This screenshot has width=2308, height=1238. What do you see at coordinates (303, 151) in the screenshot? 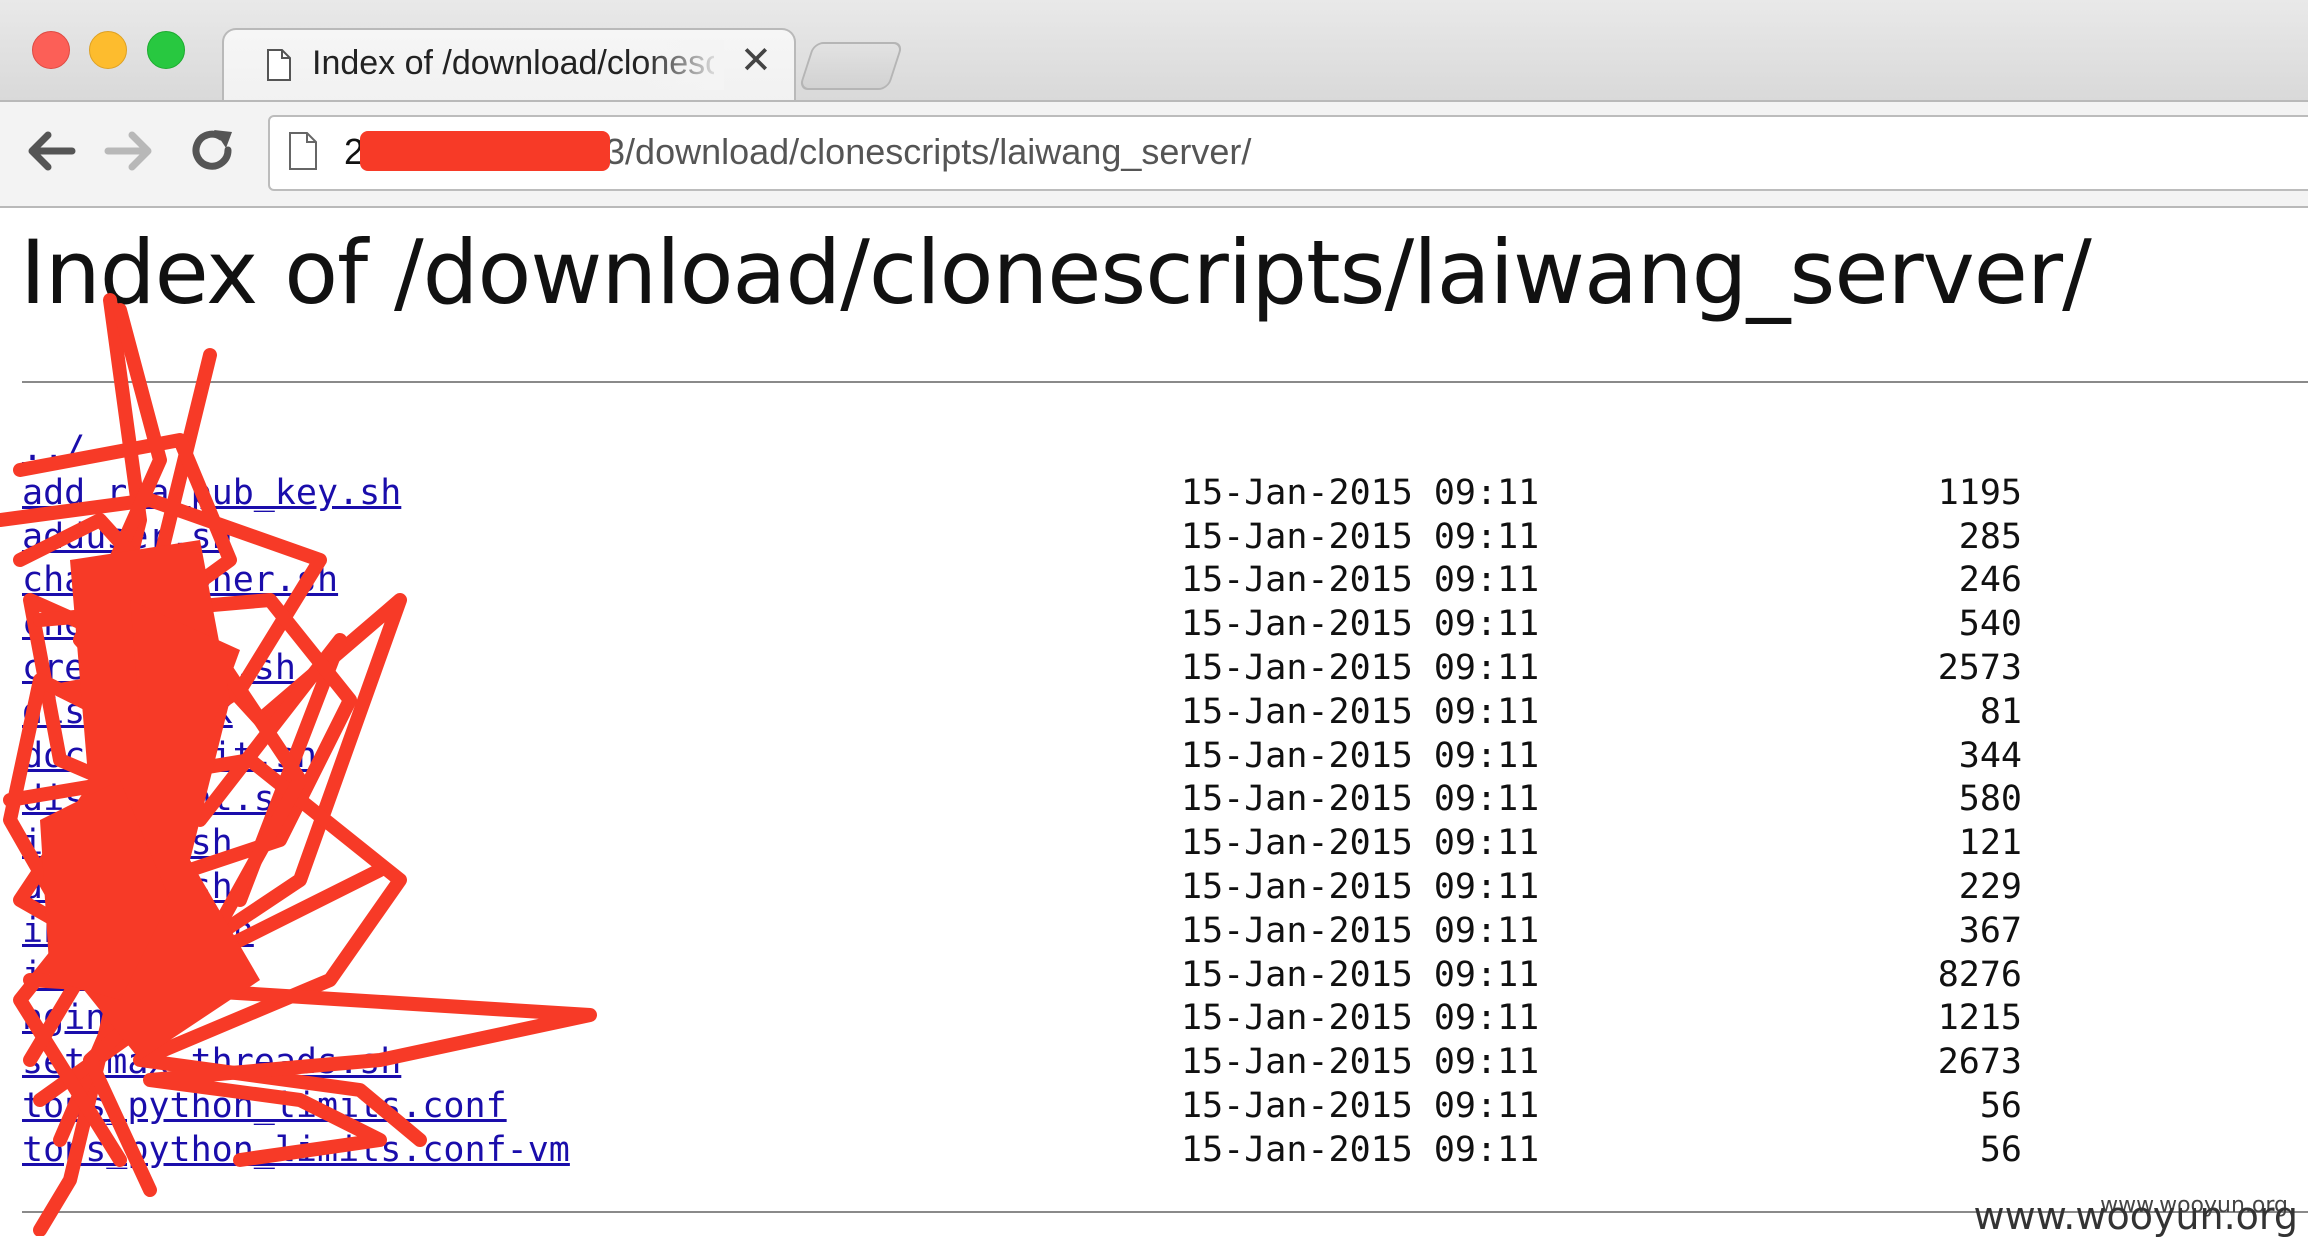
I see `page-info-icon` at bounding box center [303, 151].